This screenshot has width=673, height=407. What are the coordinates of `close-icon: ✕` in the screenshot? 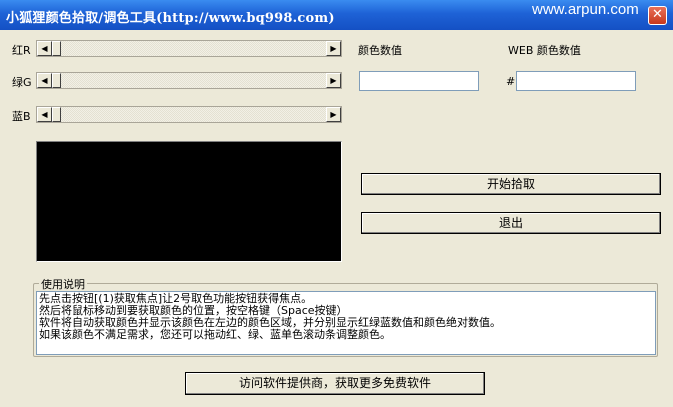 It's located at (657, 14).